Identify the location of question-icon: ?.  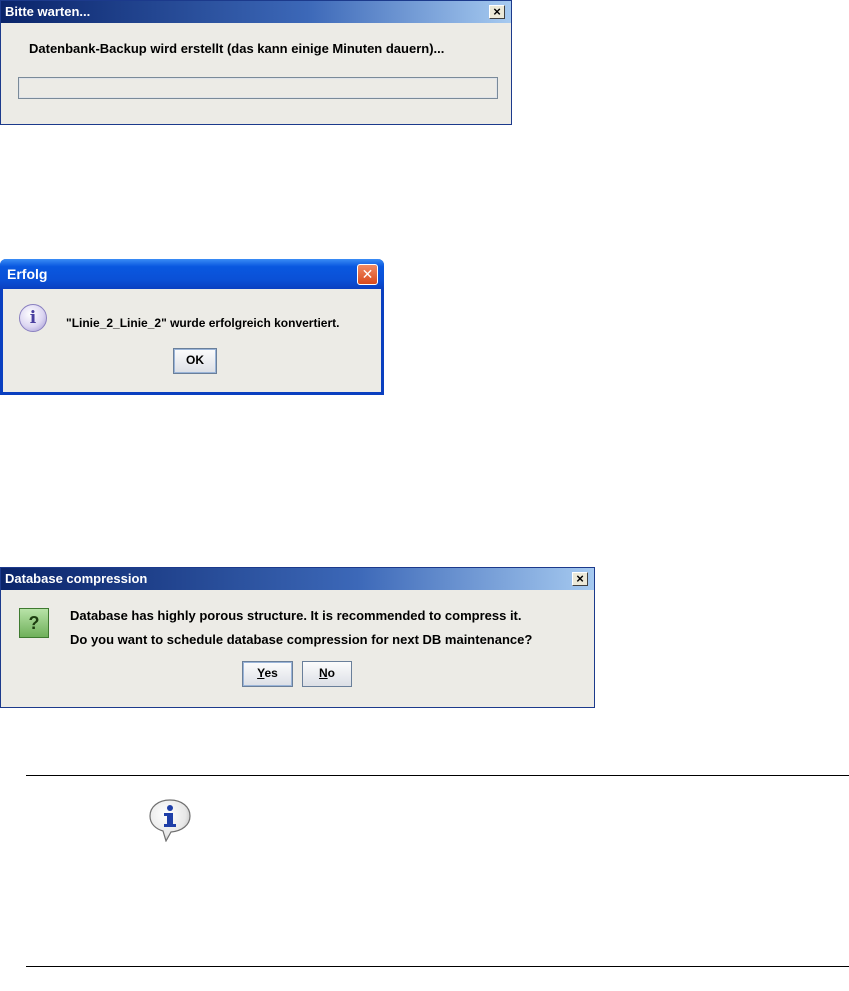
(34, 623).